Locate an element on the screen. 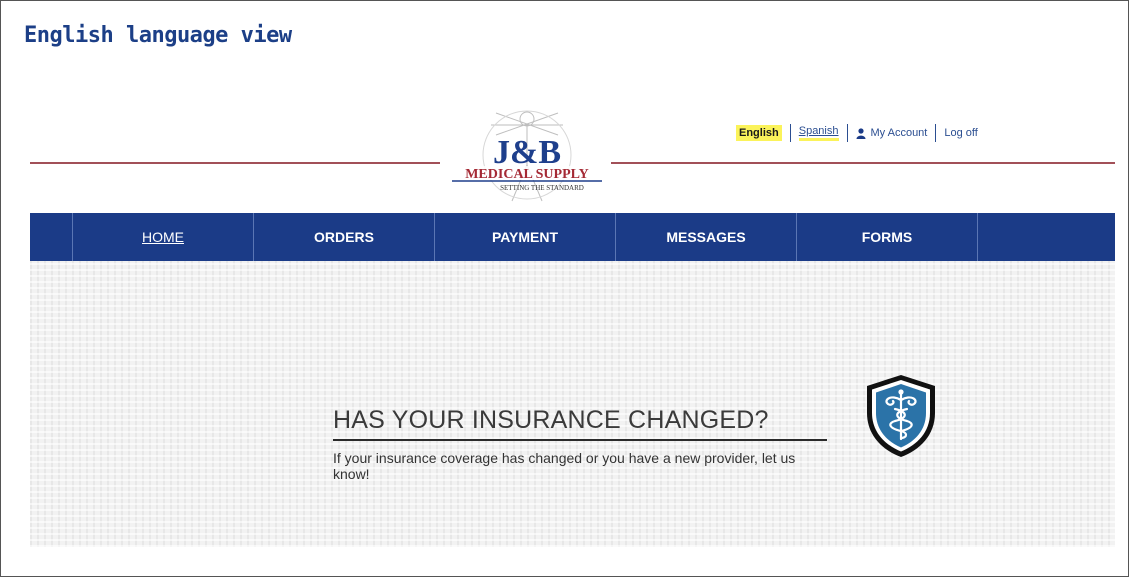 This screenshot has height=577, width=1129. nav-spacer is located at coordinates (51, 237).